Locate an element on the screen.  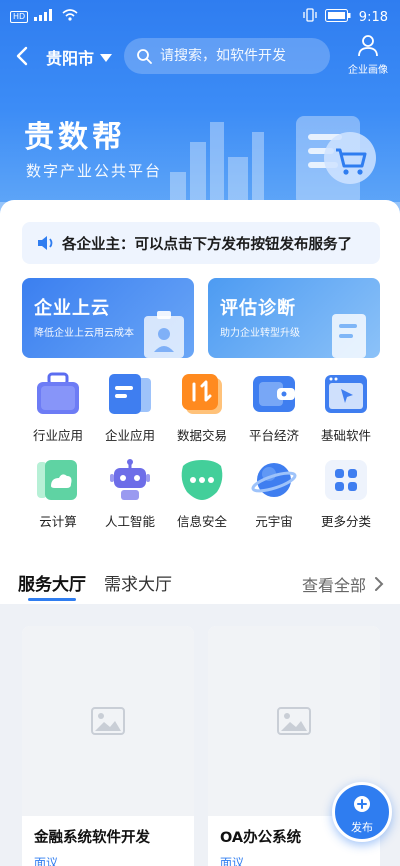
service-card: 金融系统软件开发 面议 is located at coordinates (108, 746).